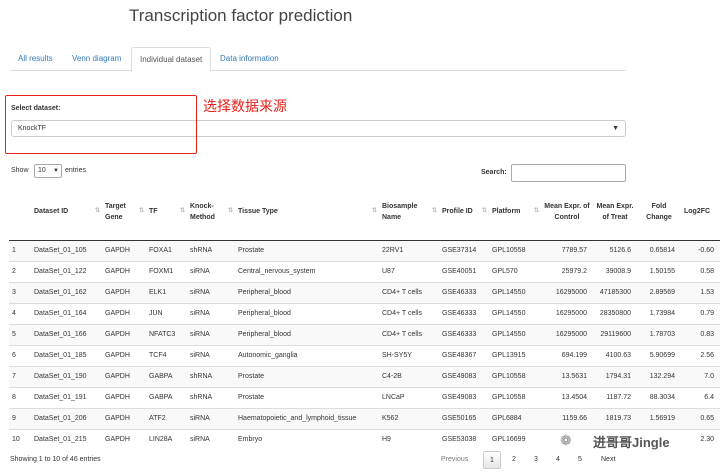 The height and width of the screenshot is (474, 720). I want to click on cell-mean-expr-treat: 5126.6, so click(615, 250).